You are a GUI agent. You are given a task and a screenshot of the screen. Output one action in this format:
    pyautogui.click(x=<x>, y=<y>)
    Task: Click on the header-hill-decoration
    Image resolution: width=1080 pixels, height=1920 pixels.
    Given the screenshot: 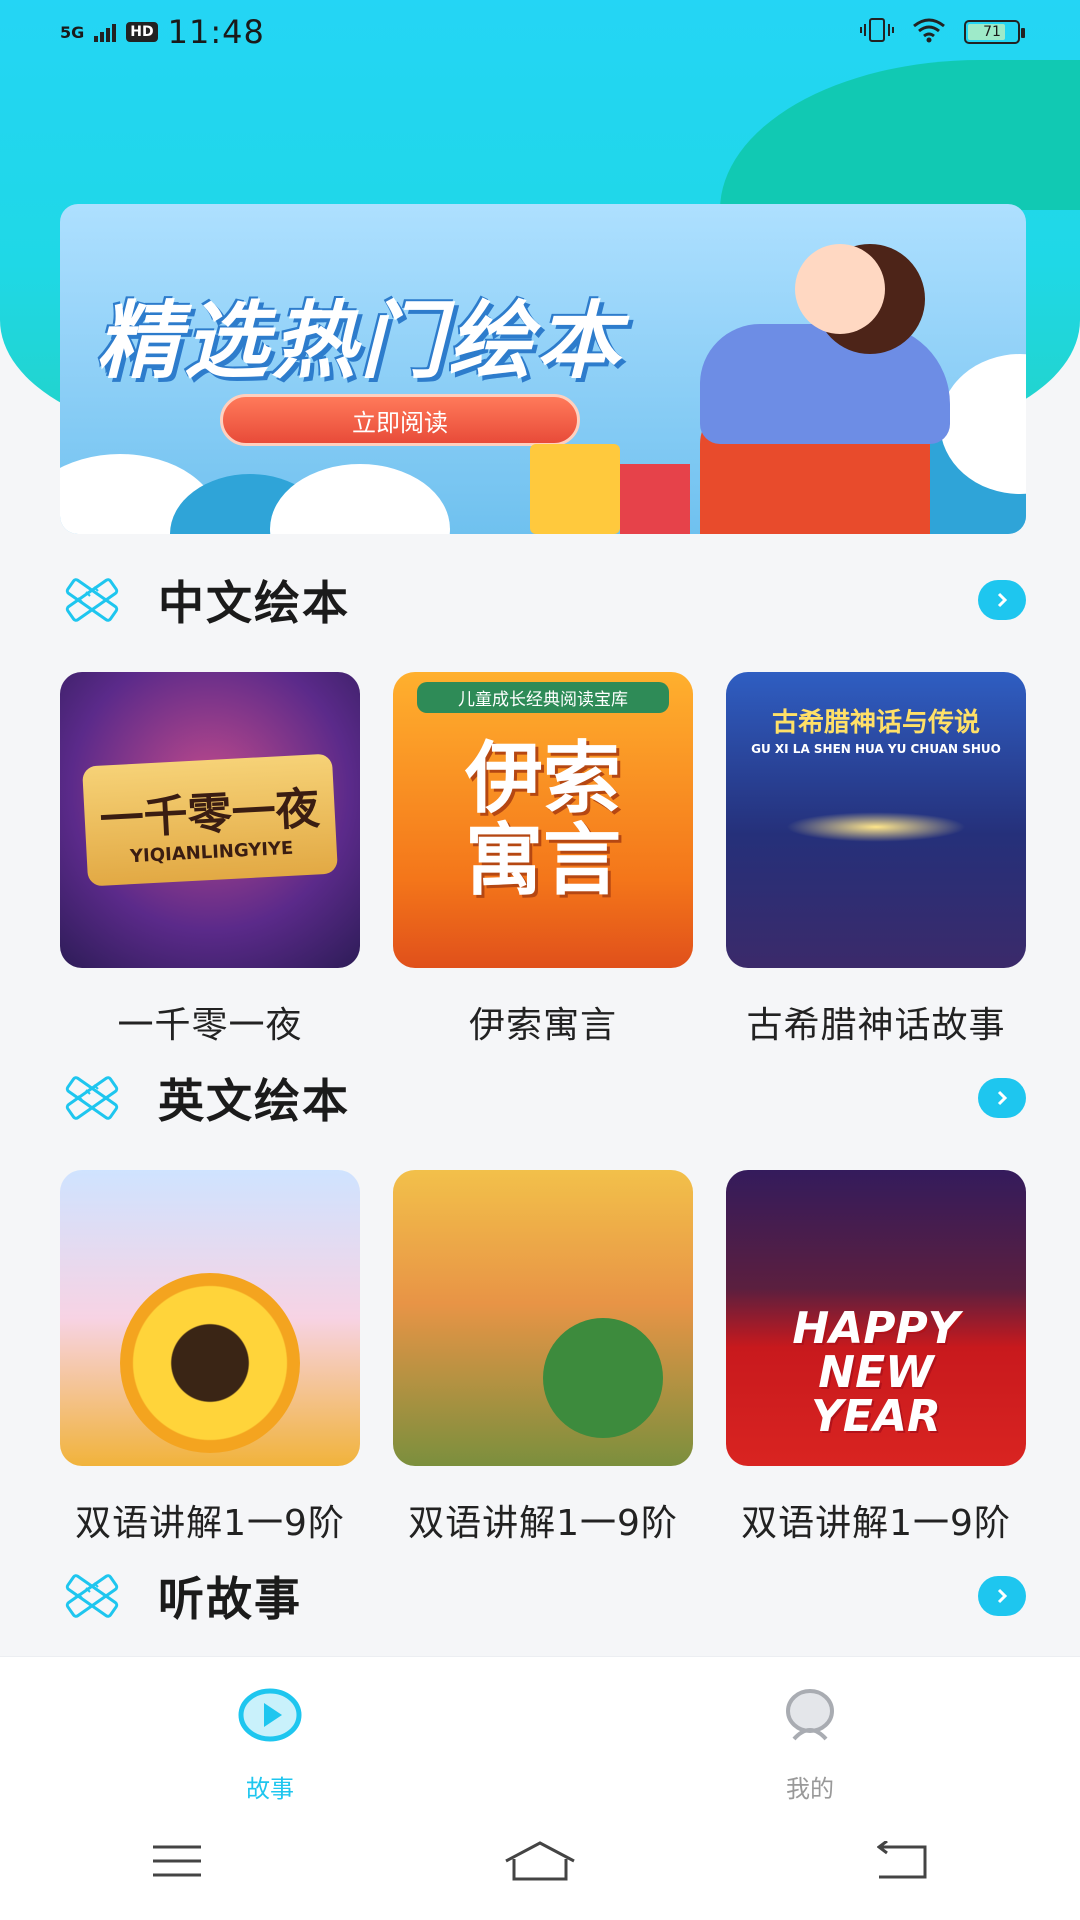 What is the action you would take?
    pyautogui.click(x=900, y=135)
    